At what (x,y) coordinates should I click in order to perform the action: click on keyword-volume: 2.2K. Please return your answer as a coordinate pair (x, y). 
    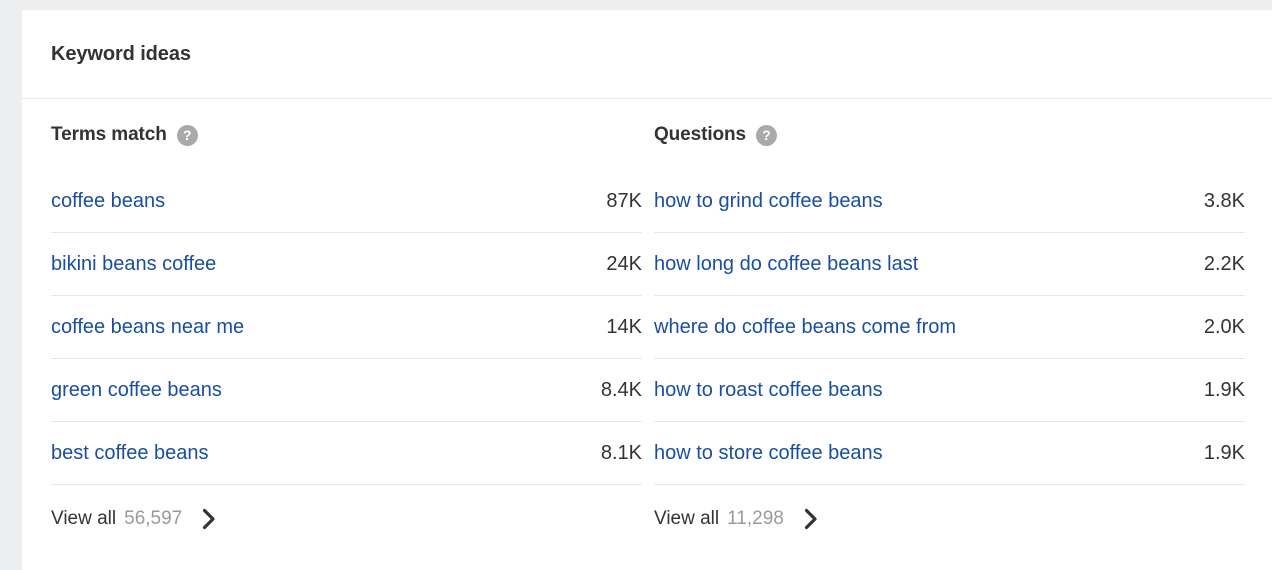
    Looking at the image, I should click on (1224, 263).